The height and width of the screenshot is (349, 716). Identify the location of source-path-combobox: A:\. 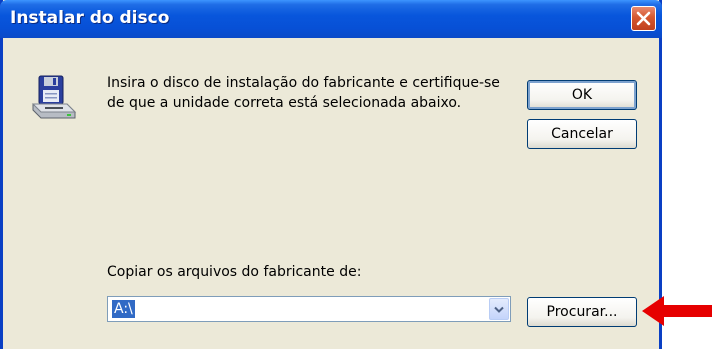
(309, 309).